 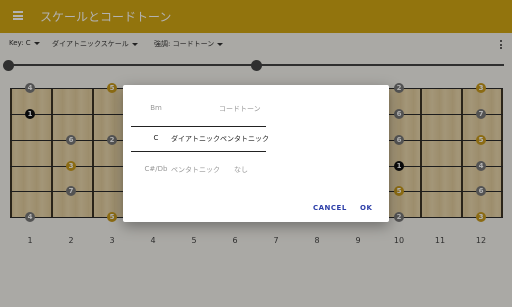 What do you see at coordinates (198, 151) in the screenshot?
I see `picker-selection-bottom` at bounding box center [198, 151].